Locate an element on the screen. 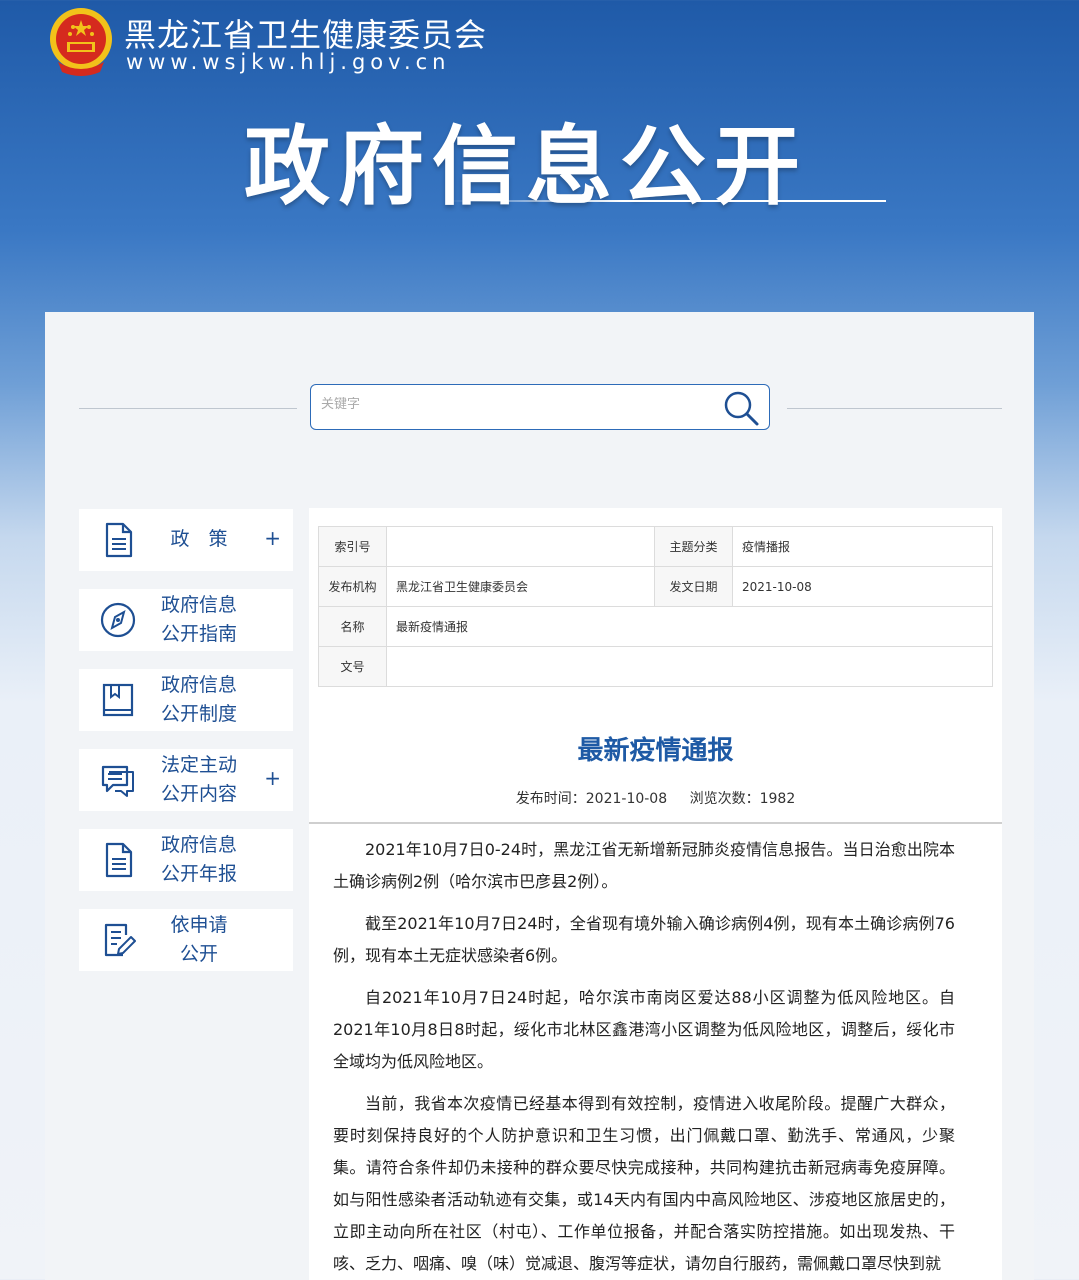  banner-divider is located at coordinates (666, 201).